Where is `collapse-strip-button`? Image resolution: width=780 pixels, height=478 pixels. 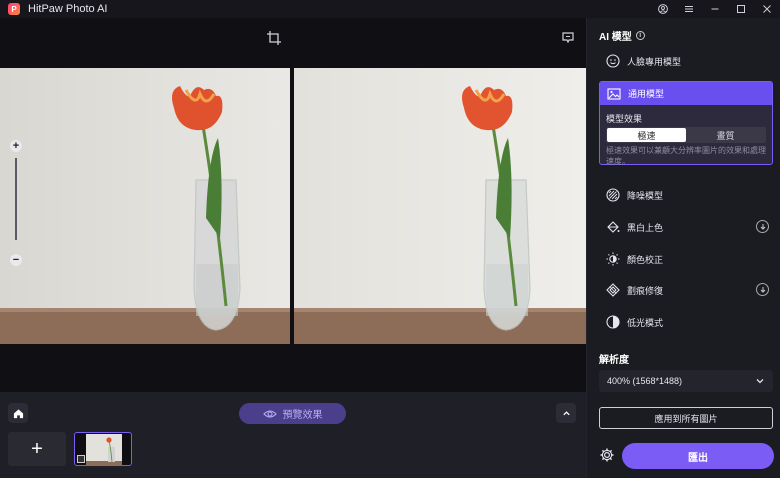 collapse-strip-button is located at coordinates (566, 413).